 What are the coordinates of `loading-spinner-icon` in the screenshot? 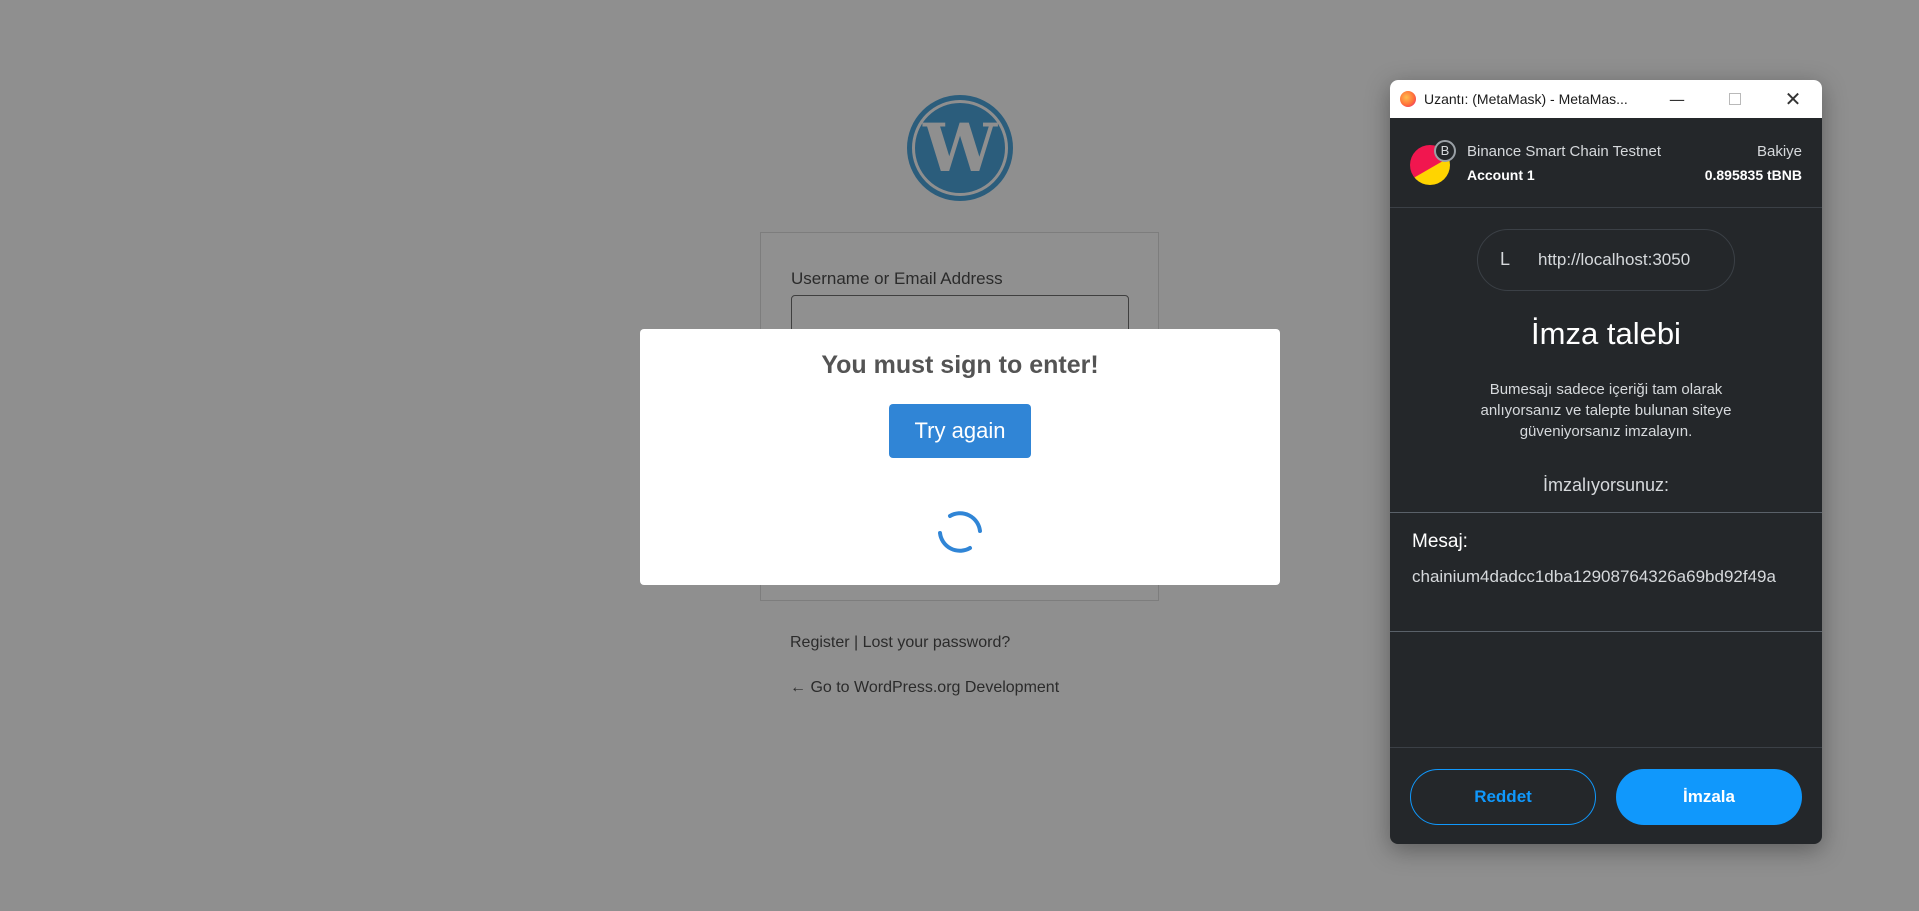 It's located at (960, 532).